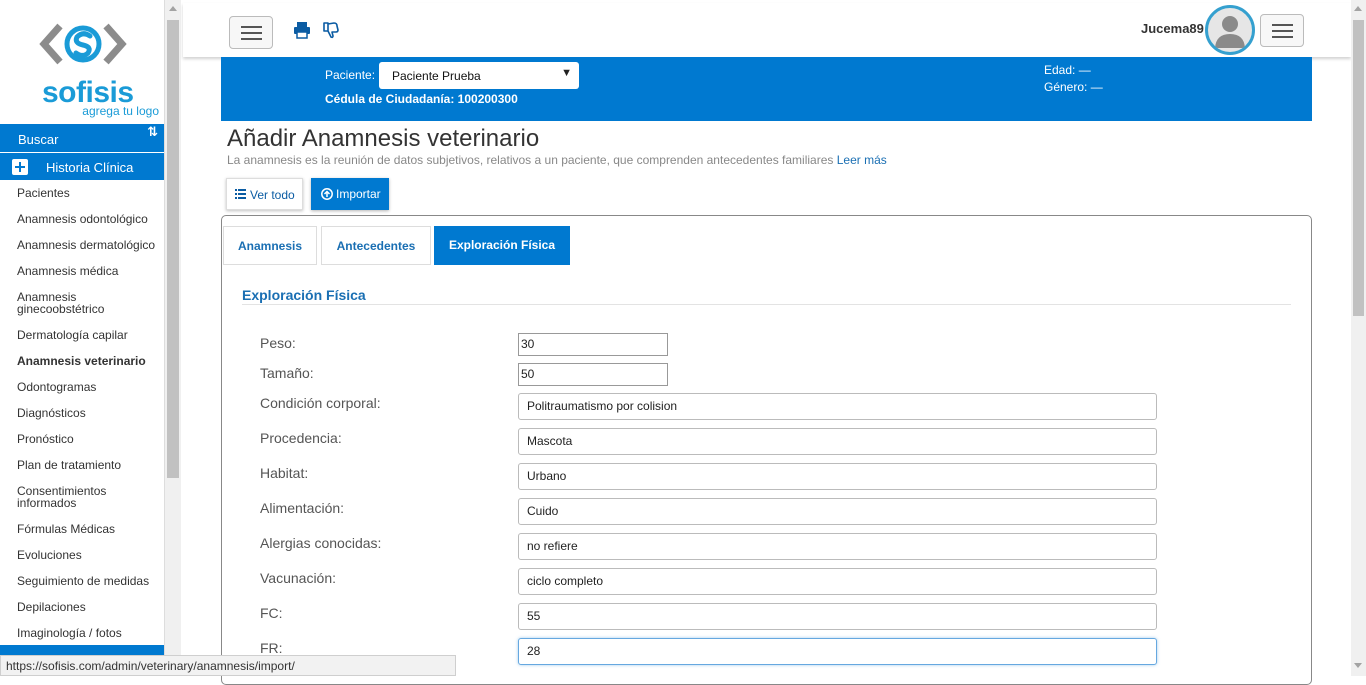 This screenshot has height=685, width=1366. Describe the element at coordinates (43, 607) in the screenshot. I see `sidebar-item-depilaciones: Depilaciones` at that location.